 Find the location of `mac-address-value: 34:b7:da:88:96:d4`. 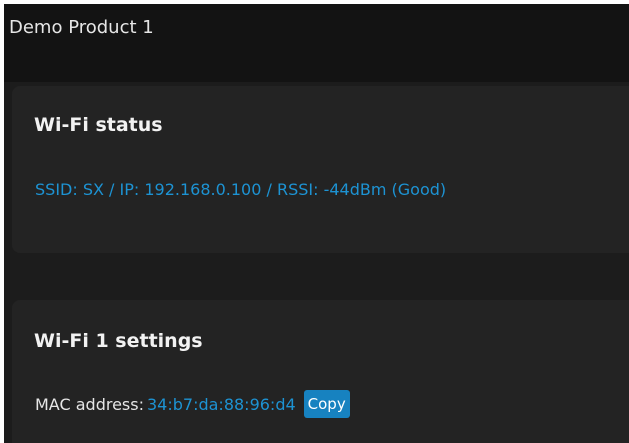

mac-address-value: 34:b7:da:88:96:d4 is located at coordinates (221, 404).